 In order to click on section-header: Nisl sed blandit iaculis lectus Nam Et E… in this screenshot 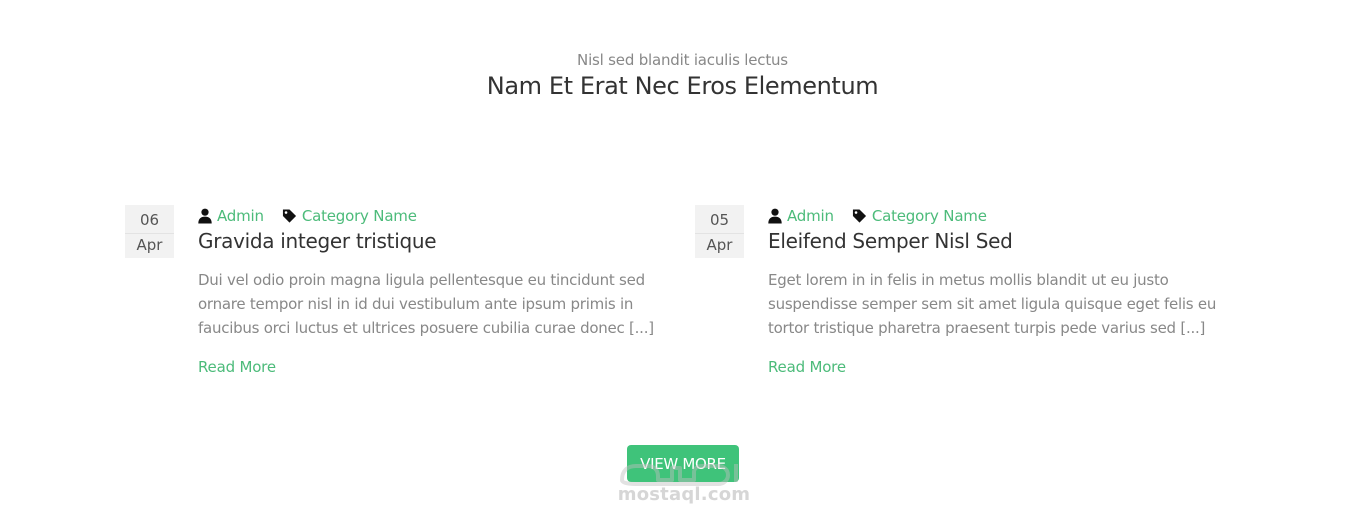, I will do `click(682, 76)`.